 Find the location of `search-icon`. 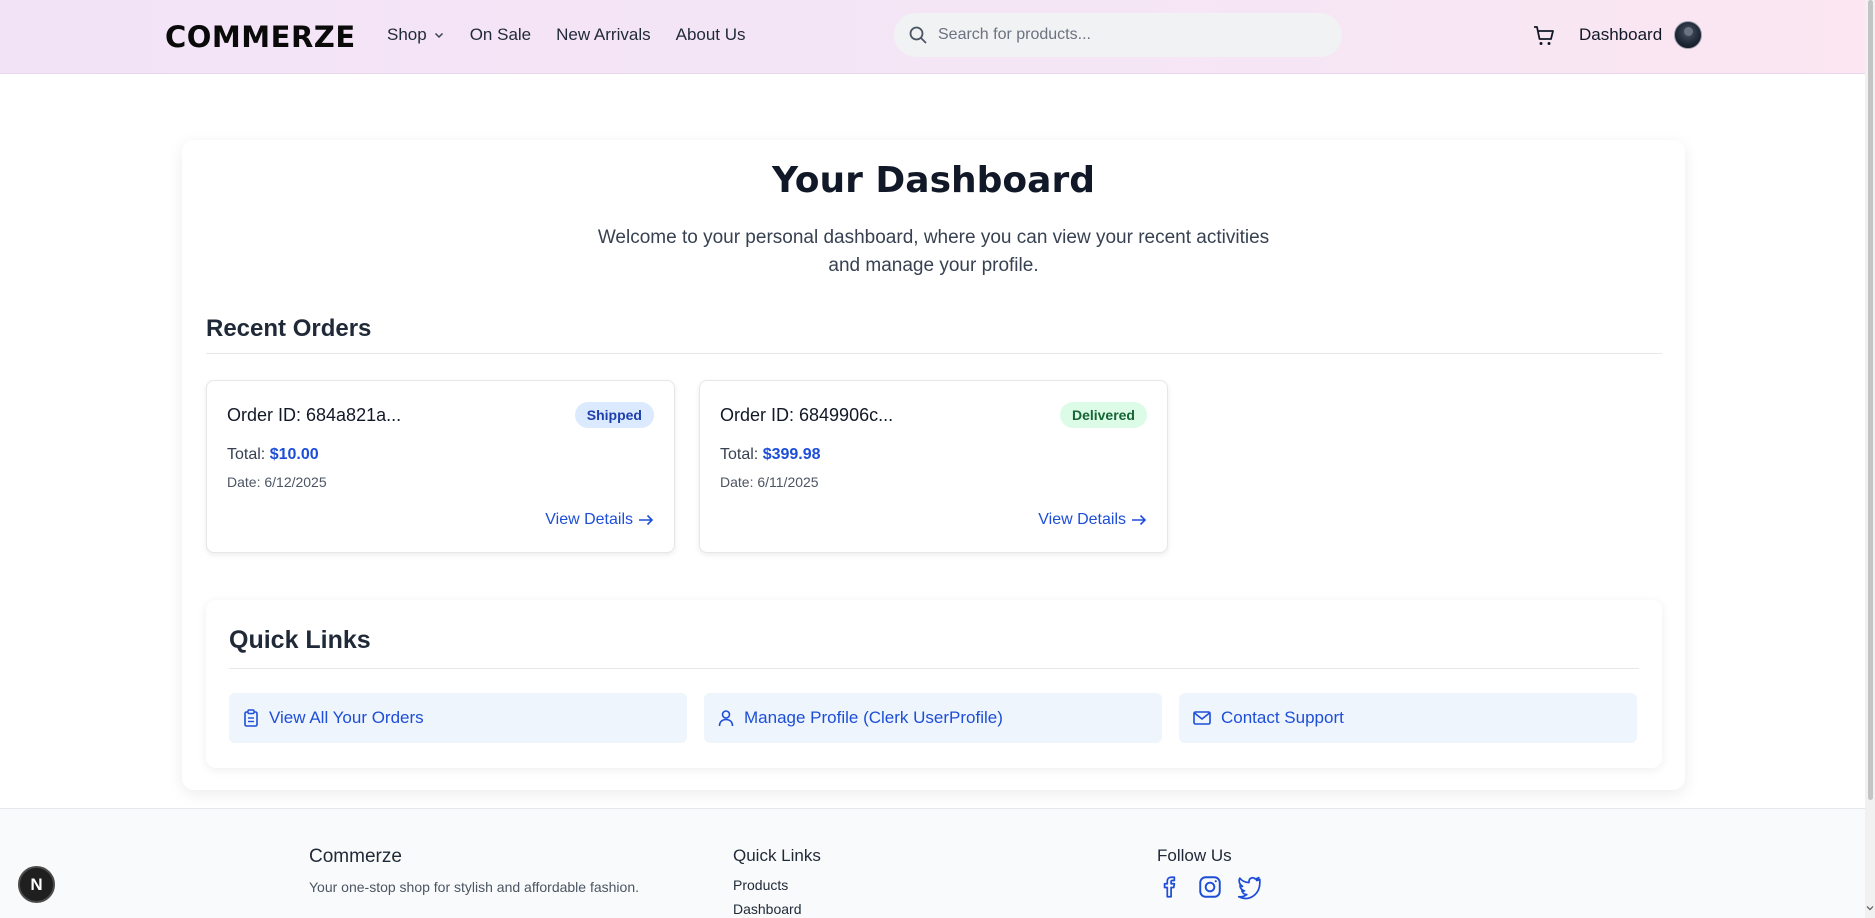

search-icon is located at coordinates (918, 35).